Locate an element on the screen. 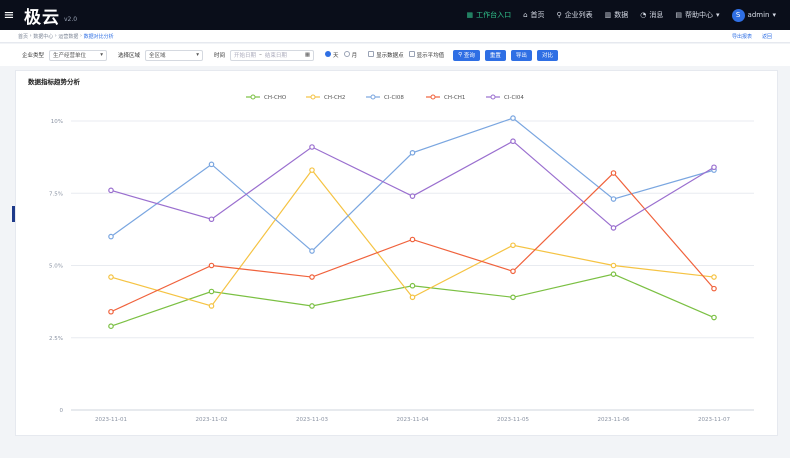  checkbox-show-points: 显示数据点 is located at coordinates (386, 55).